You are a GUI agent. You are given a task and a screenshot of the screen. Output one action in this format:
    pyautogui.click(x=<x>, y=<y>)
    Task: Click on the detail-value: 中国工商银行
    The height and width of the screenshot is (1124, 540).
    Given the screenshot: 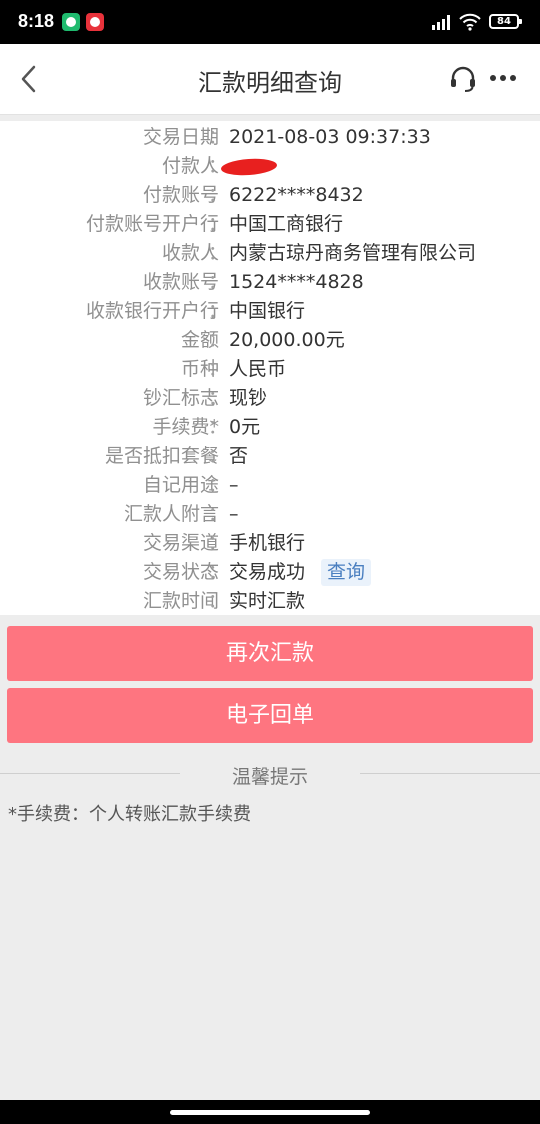 What is the action you would take?
    pyautogui.click(x=286, y=224)
    